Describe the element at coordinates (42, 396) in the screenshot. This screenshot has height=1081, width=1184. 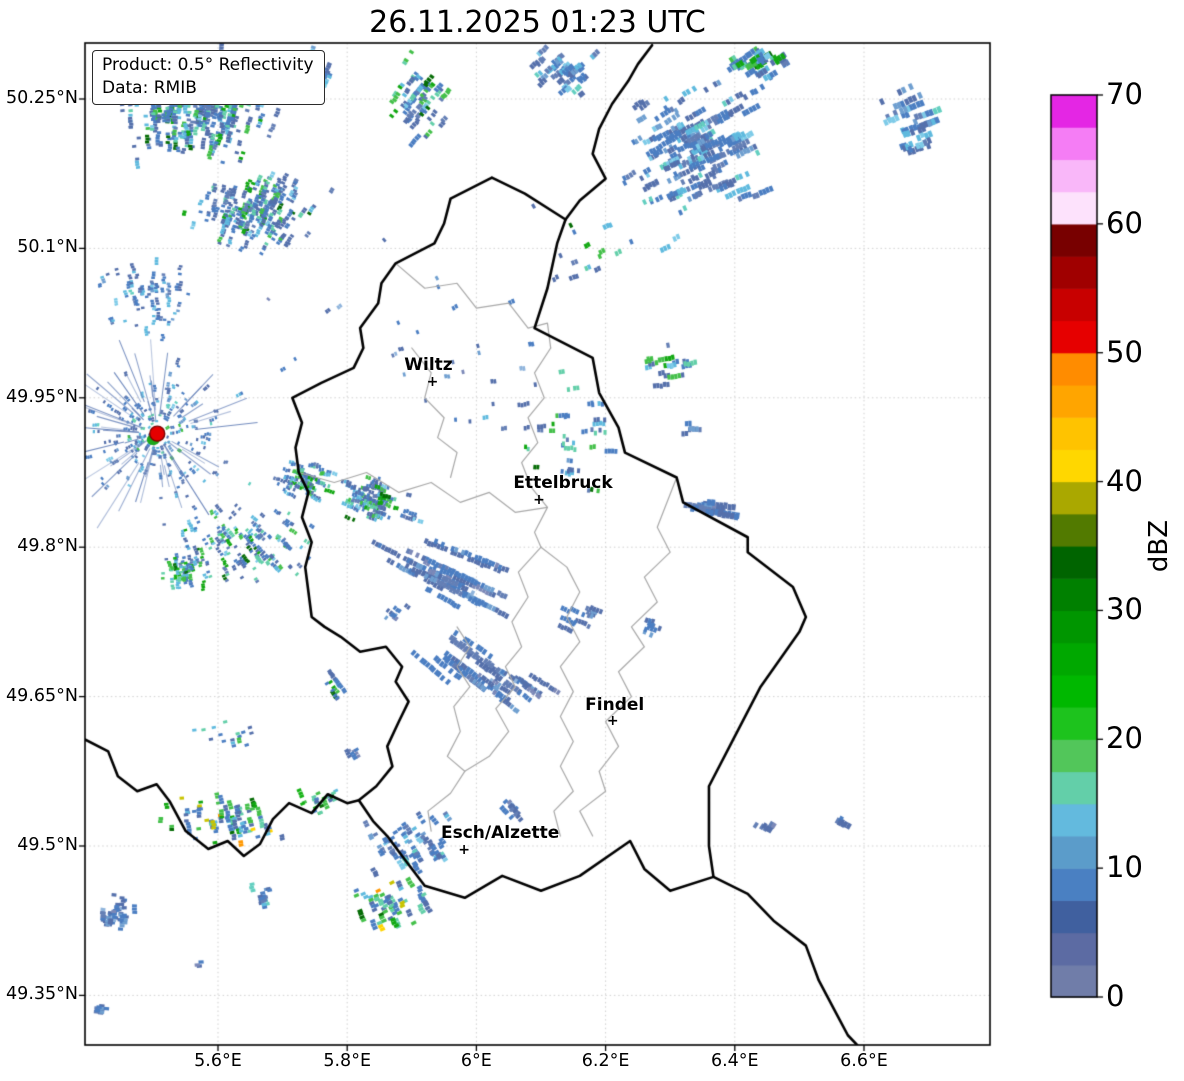
I see `lat-tick-label: 49.95°N` at that location.